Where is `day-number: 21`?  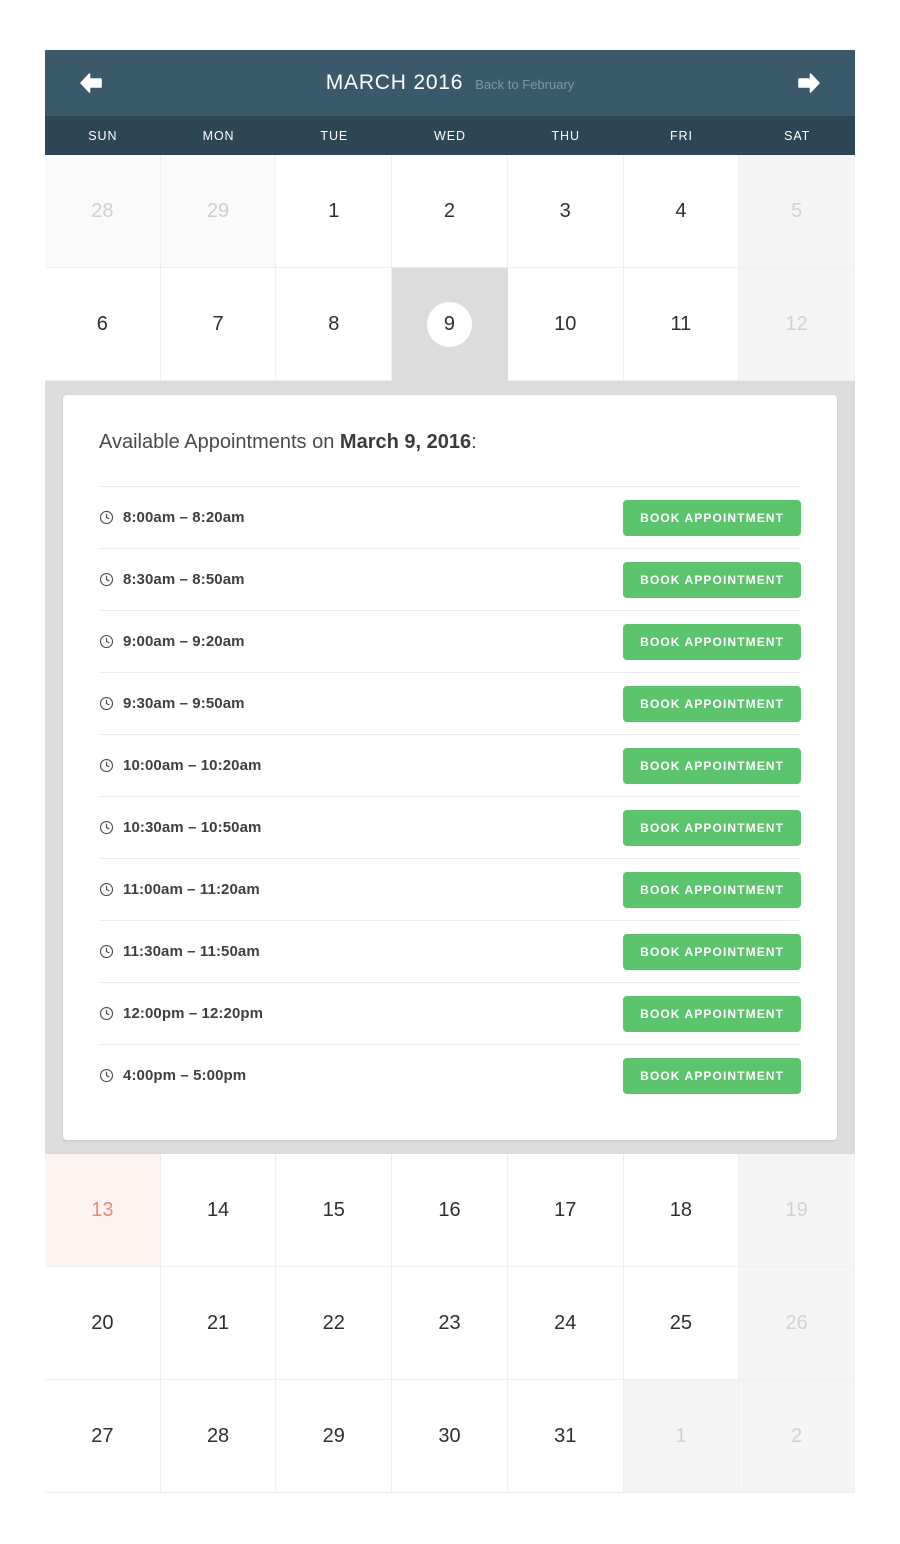
day-number: 21 is located at coordinates (218, 1323).